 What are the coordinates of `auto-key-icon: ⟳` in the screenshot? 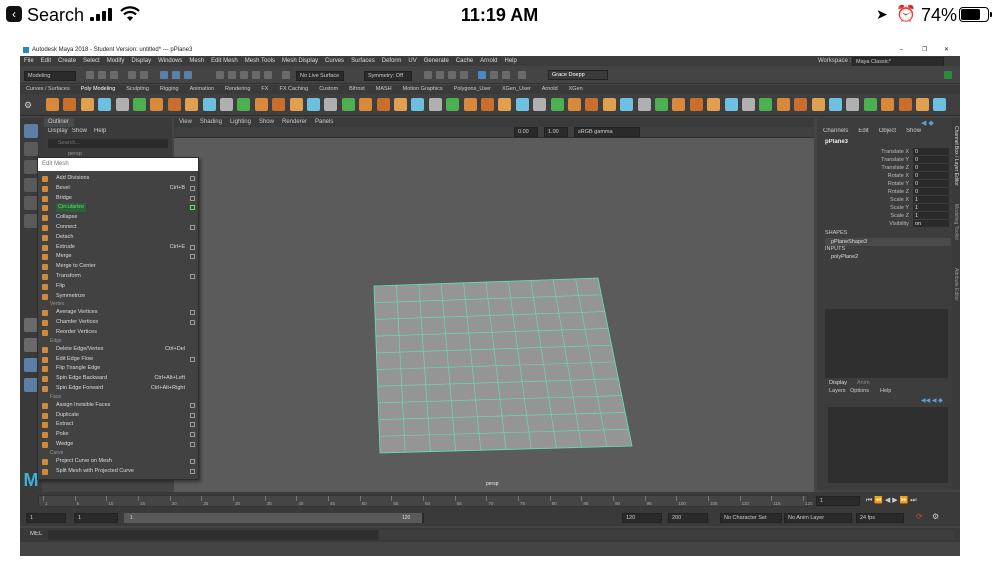 It's located at (919, 516).